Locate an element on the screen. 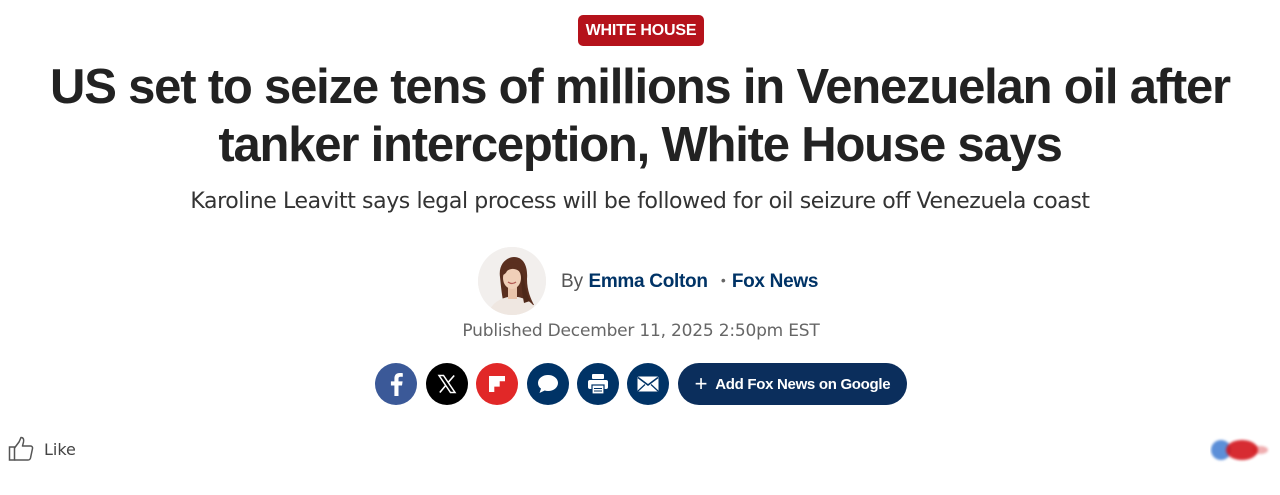 The height and width of the screenshot is (495, 1280). author-avatar is located at coordinates (512, 281).